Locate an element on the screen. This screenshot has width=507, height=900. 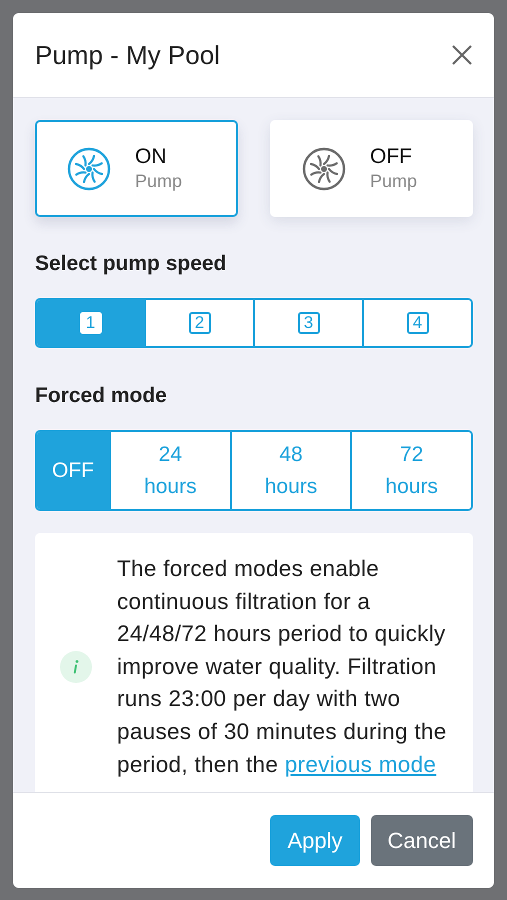
speed-option: 1 is located at coordinates (90, 323).